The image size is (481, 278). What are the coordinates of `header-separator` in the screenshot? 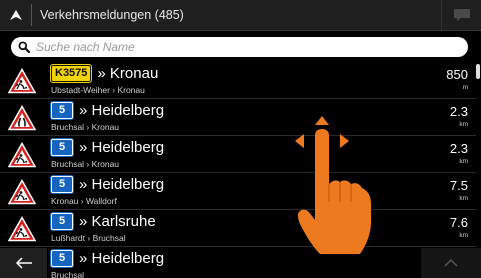 It's located at (31, 15).